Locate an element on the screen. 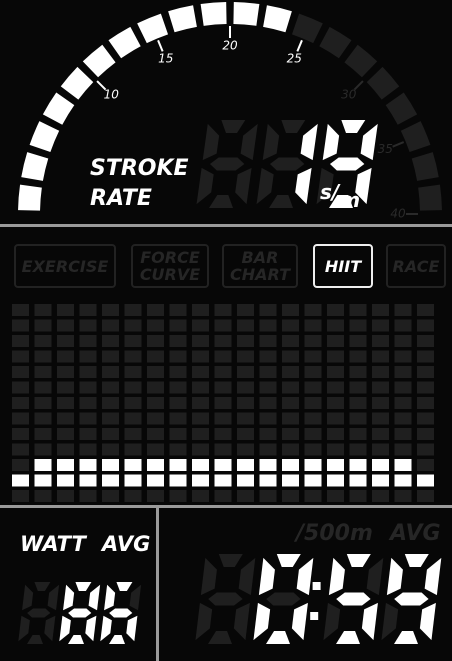 The height and width of the screenshot is (661, 452). pace-value is located at coordinates (318, 599).